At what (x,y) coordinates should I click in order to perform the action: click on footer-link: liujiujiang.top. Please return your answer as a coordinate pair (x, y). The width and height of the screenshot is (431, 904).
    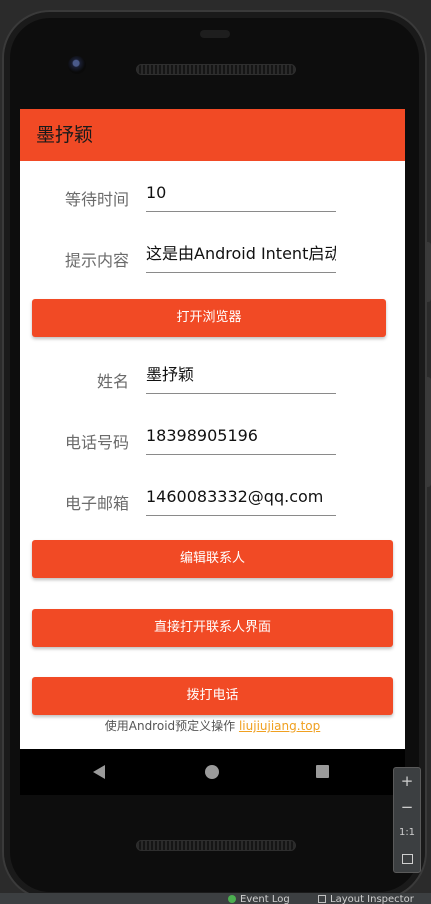
    Looking at the image, I should click on (279, 726).